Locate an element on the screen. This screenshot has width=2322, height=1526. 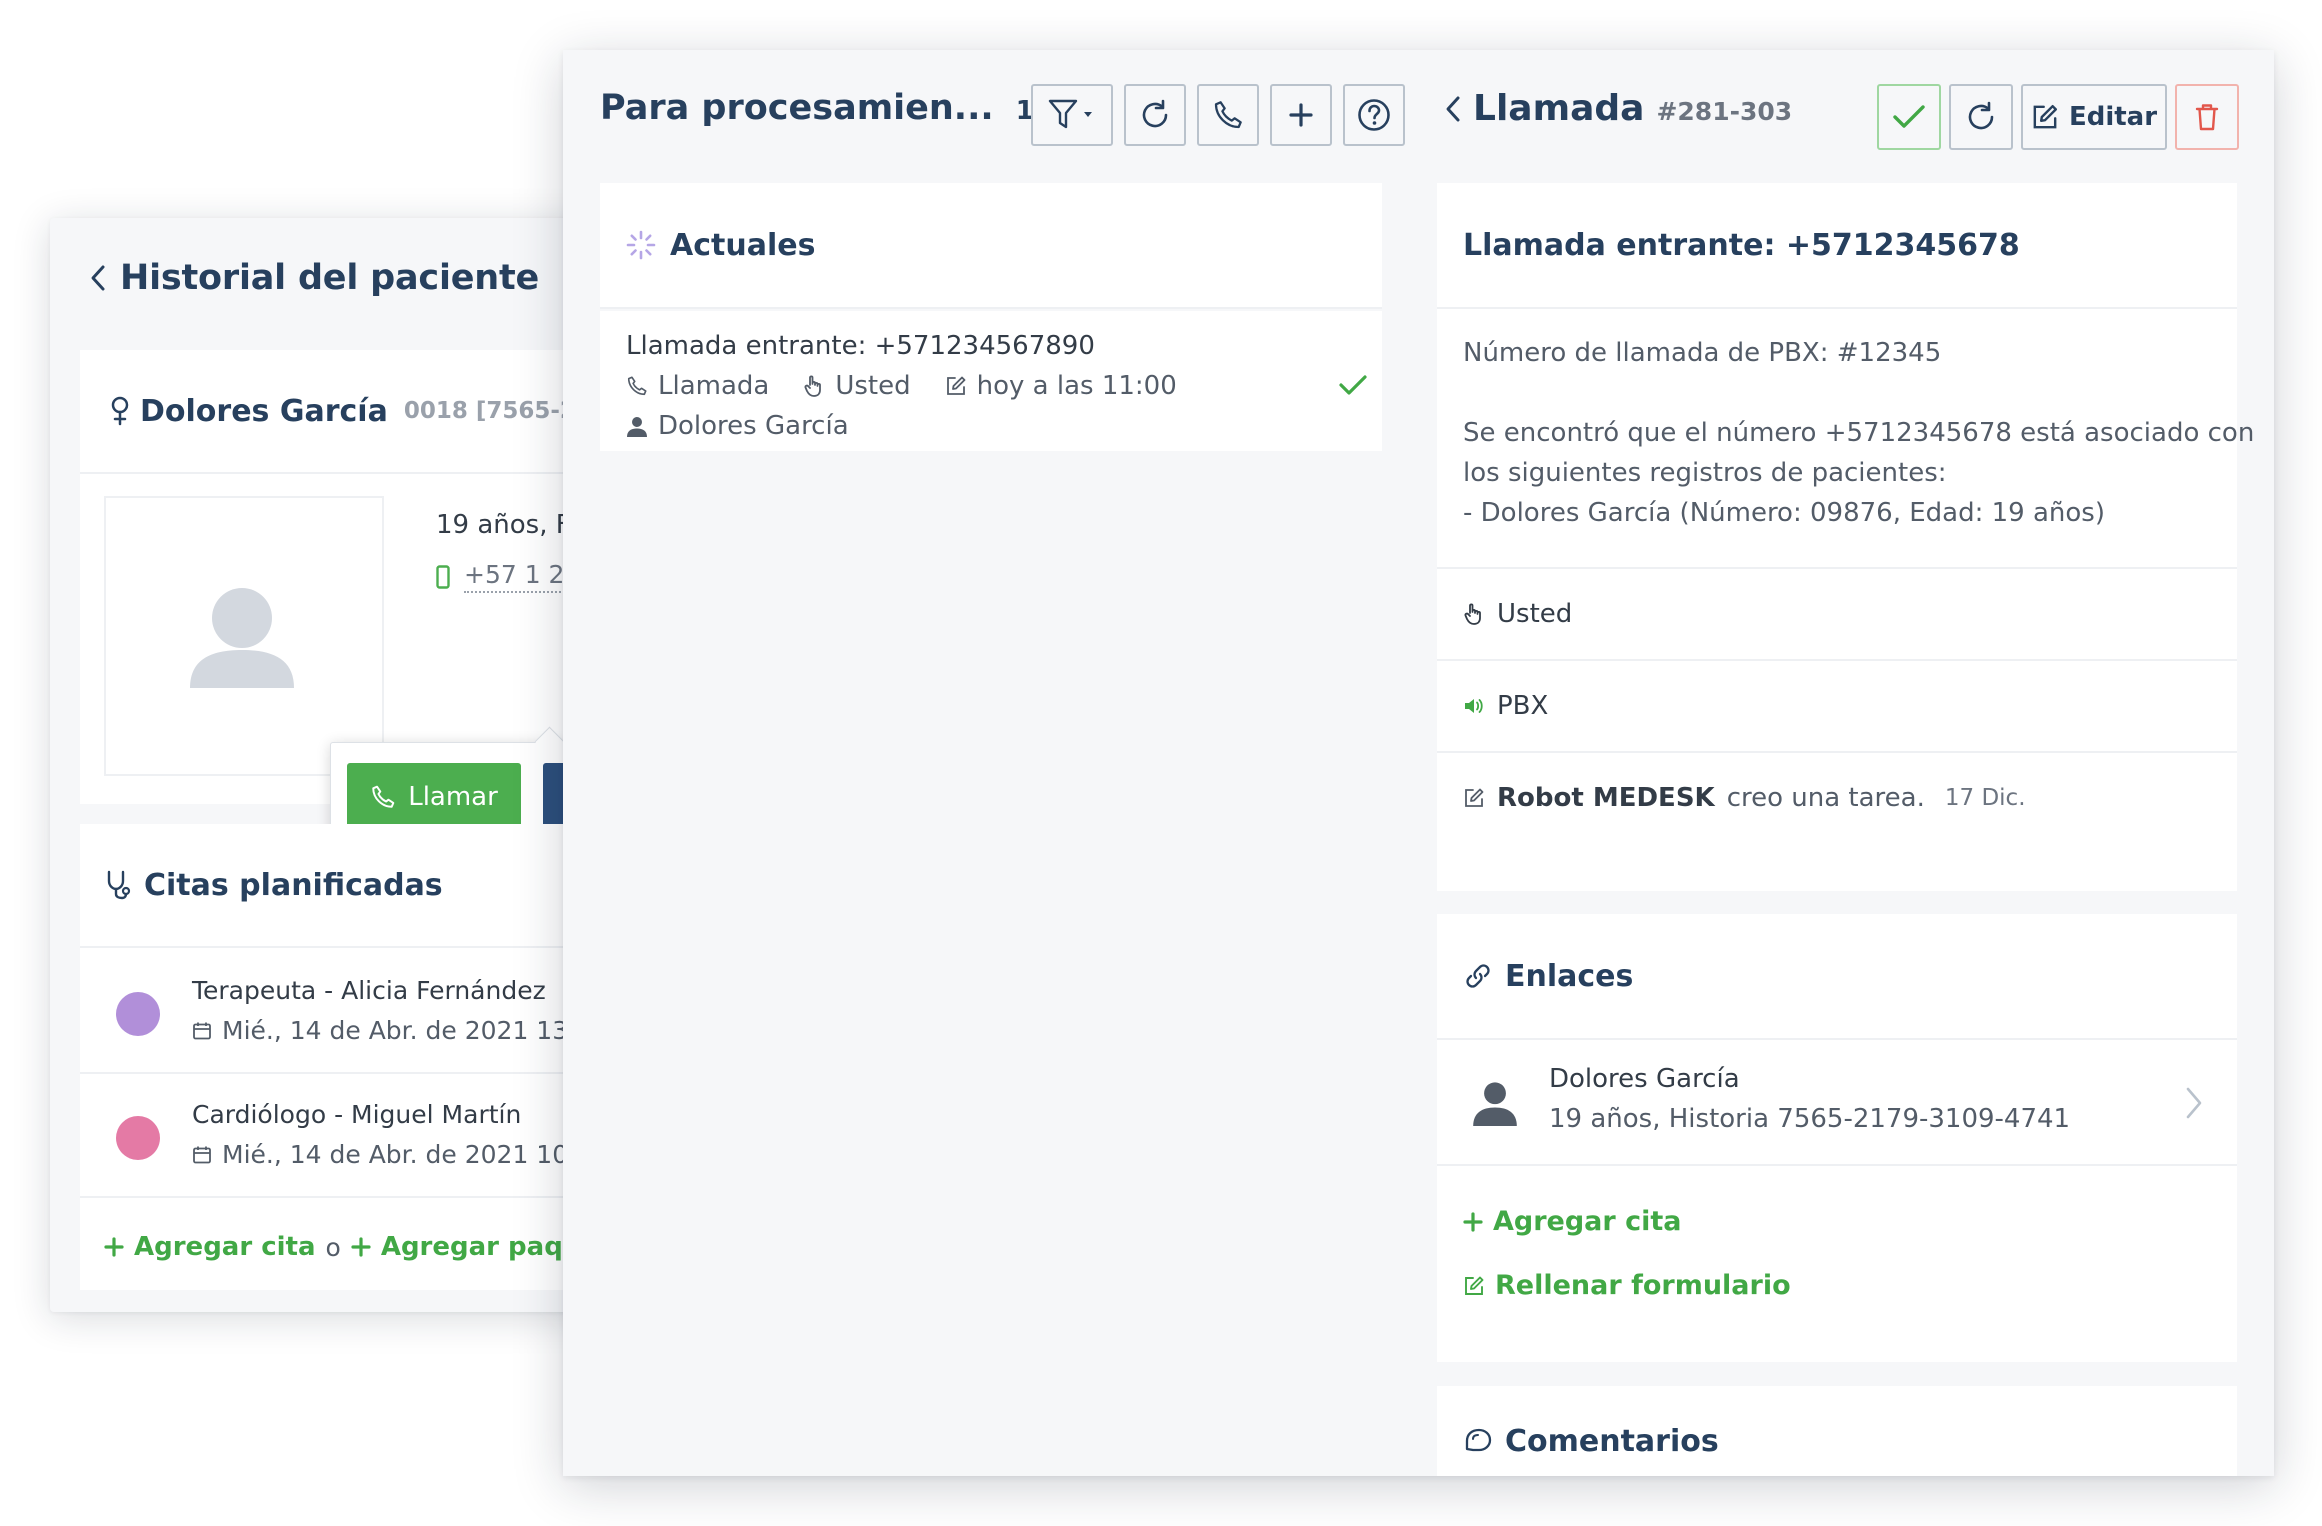
description-line: los siguientes registros de pacientes: is located at coordinates (1705, 473).